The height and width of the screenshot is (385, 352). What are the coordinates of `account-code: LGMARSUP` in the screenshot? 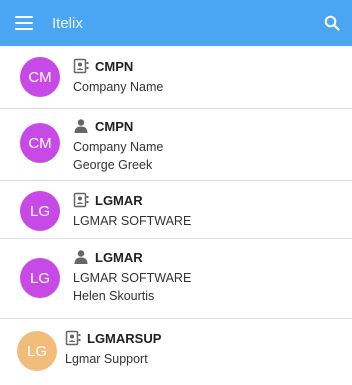 It's located at (124, 338).